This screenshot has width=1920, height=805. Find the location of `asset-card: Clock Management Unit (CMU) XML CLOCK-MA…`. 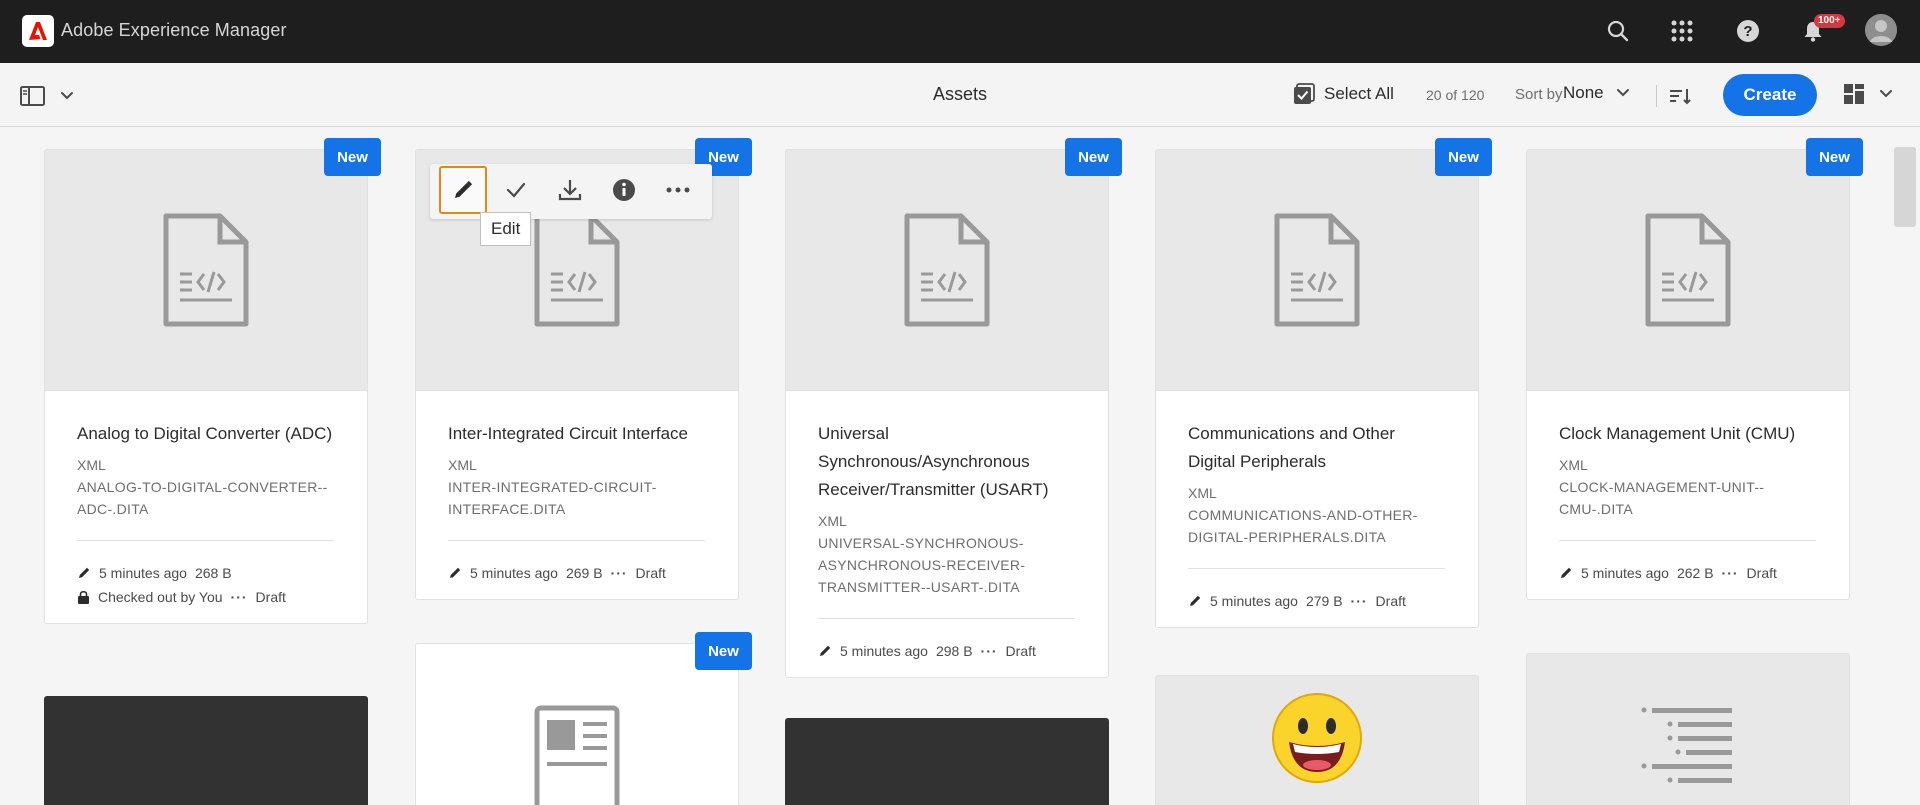

asset-card: Clock Management Unit (CMU) XML CLOCK-MA… is located at coordinates (1688, 374).